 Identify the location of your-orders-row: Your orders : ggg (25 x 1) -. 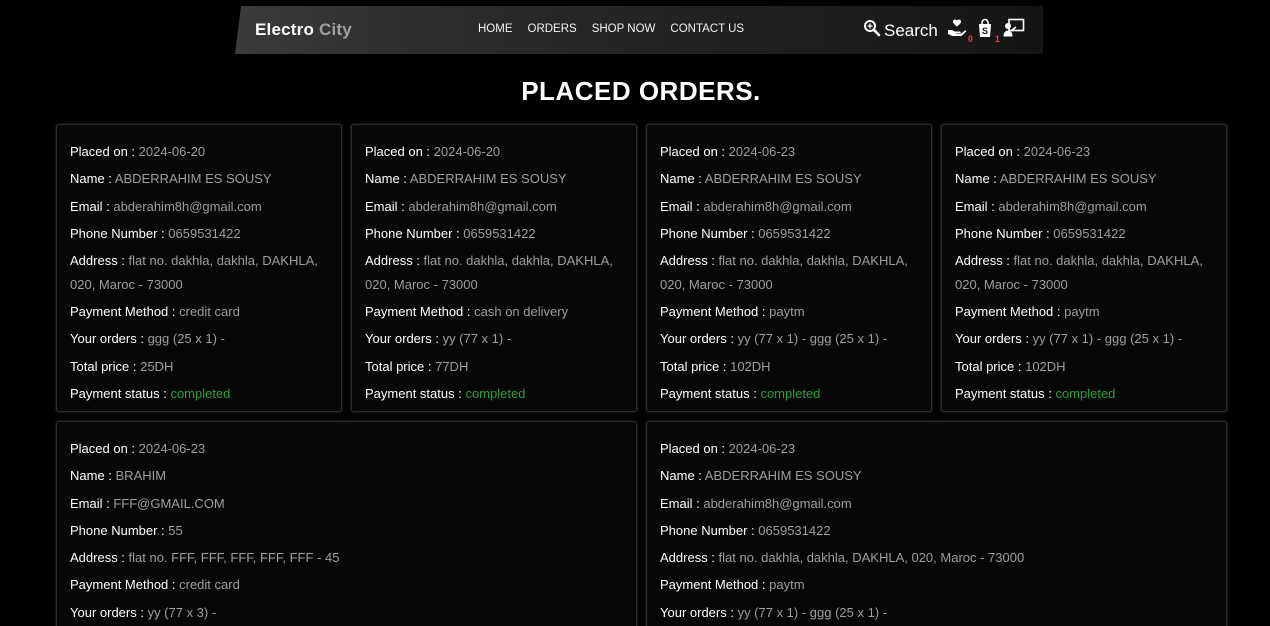
(199, 338).